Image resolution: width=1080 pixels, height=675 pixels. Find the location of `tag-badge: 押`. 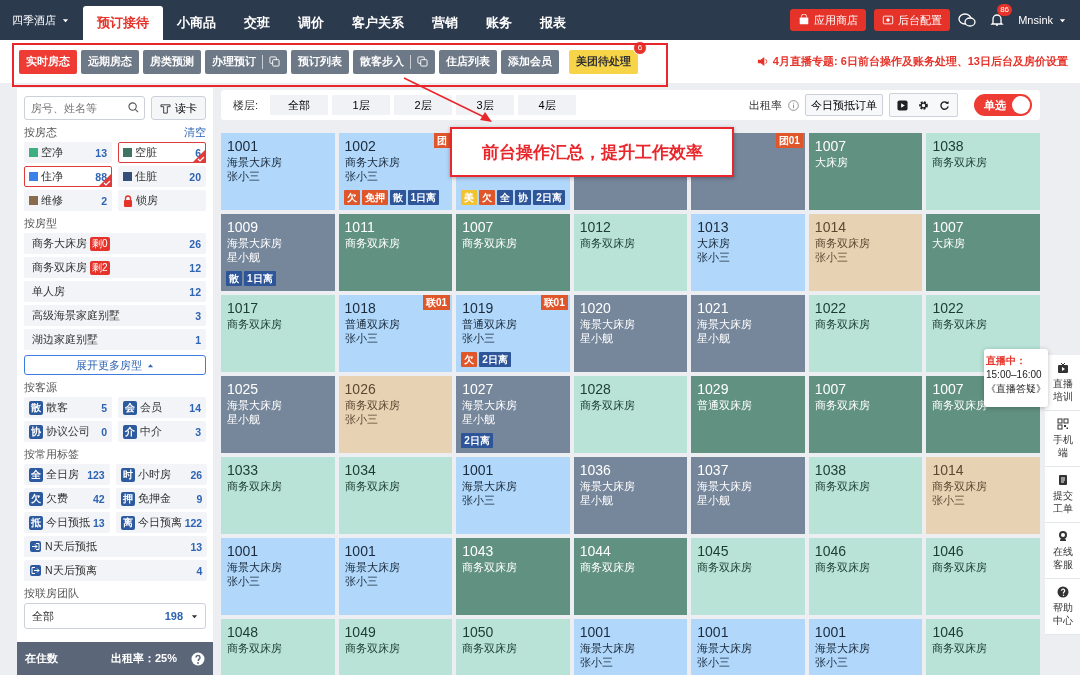

tag-badge: 押 is located at coordinates (127, 498).